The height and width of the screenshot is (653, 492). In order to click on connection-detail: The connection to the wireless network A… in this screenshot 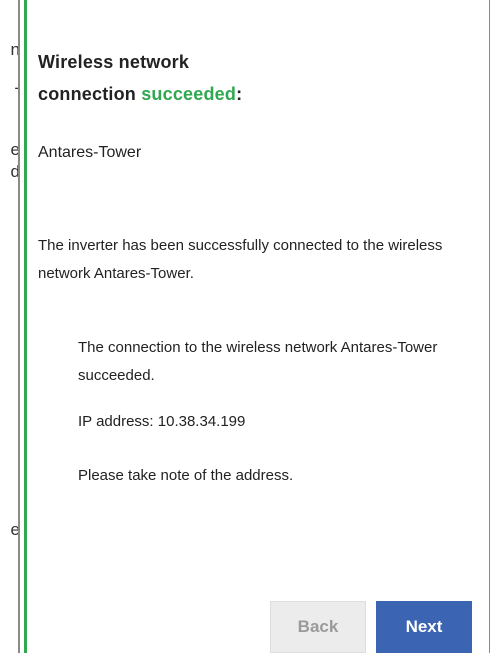, I will do `click(258, 361)`.